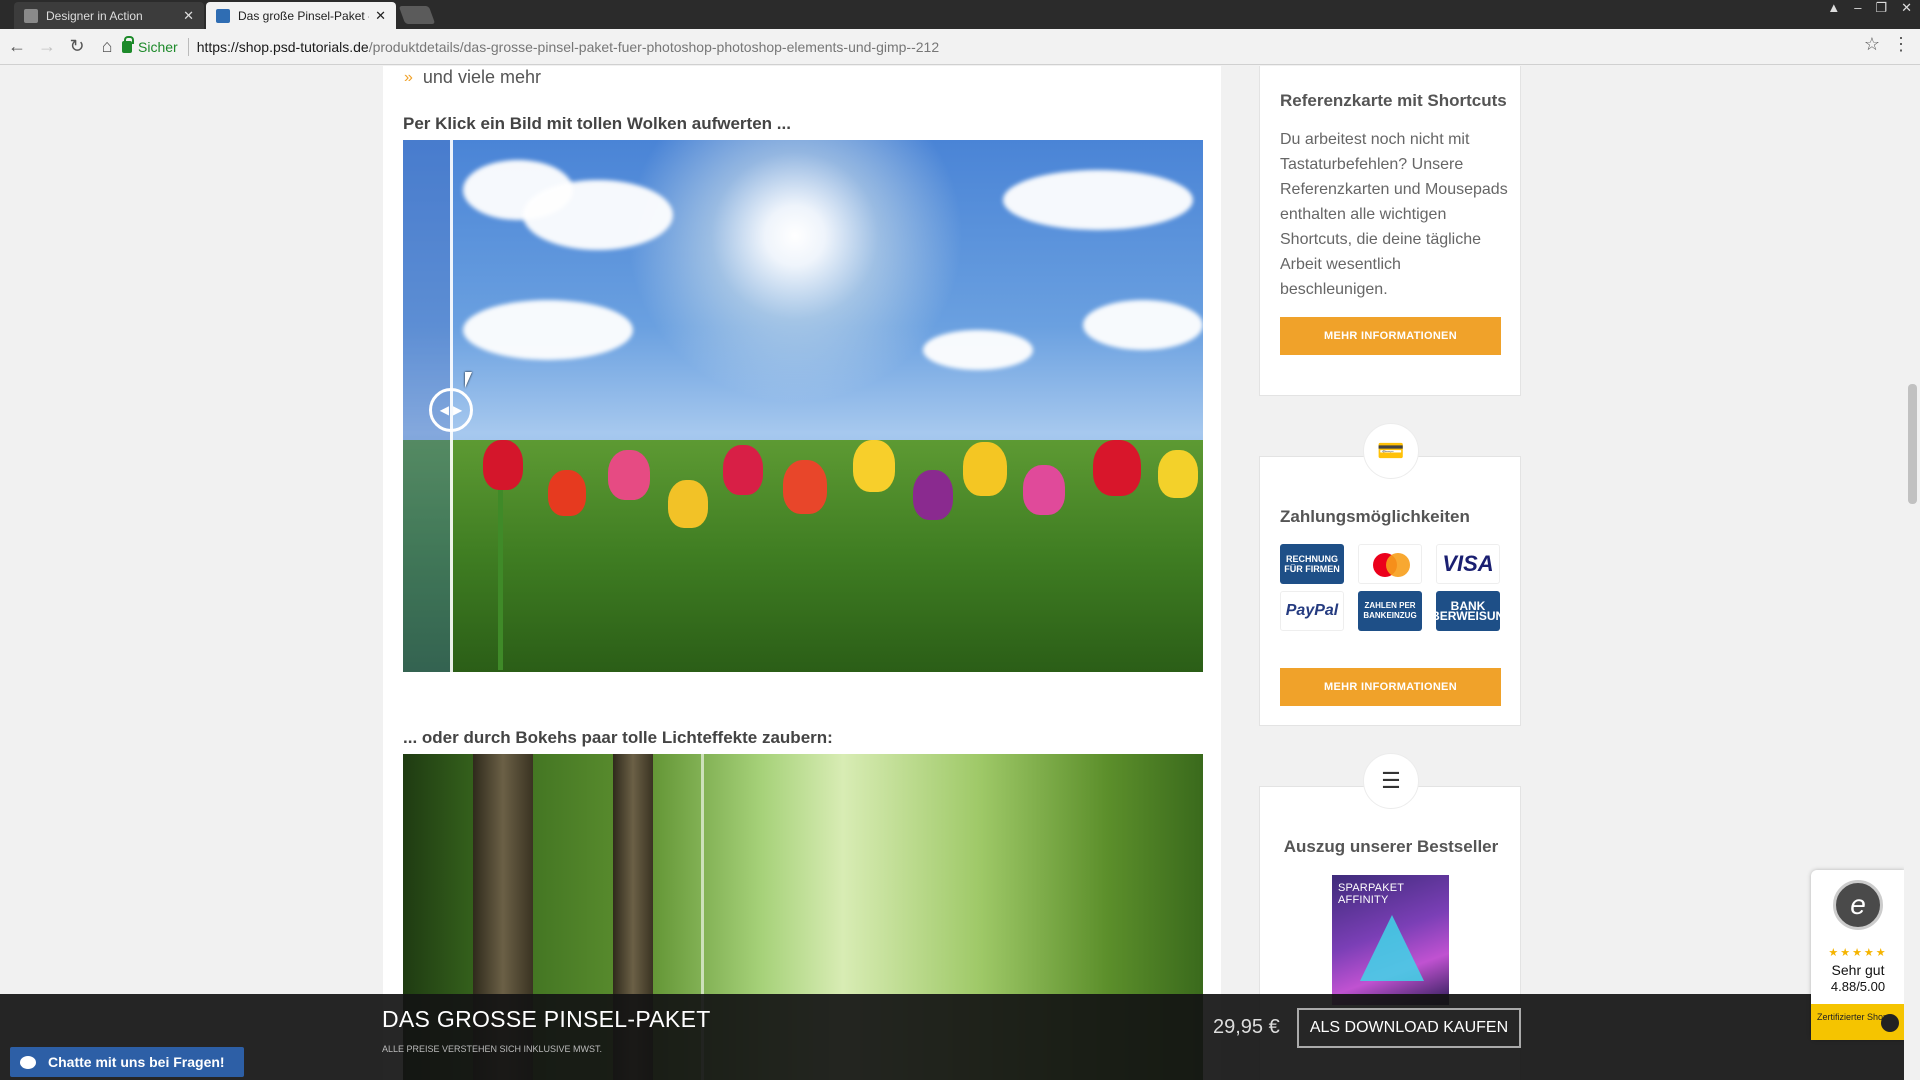  What do you see at coordinates (1392, 948) in the screenshot?
I see `affinity-logo-icon` at bounding box center [1392, 948].